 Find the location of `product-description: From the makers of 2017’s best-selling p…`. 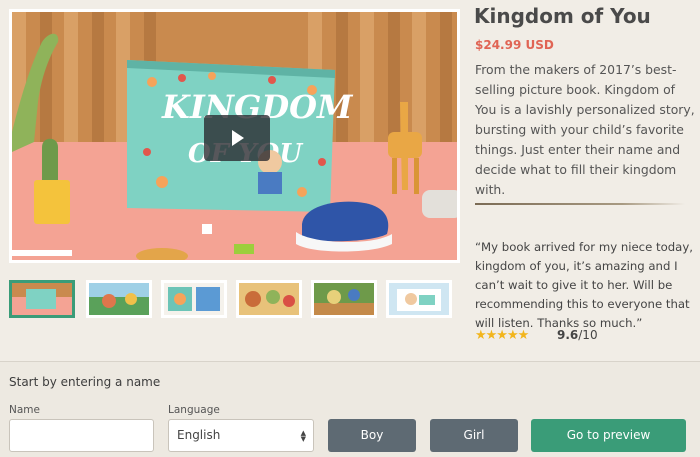

product-description: From the makers of 2017’s best-selling p… is located at coordinates (585, 129).